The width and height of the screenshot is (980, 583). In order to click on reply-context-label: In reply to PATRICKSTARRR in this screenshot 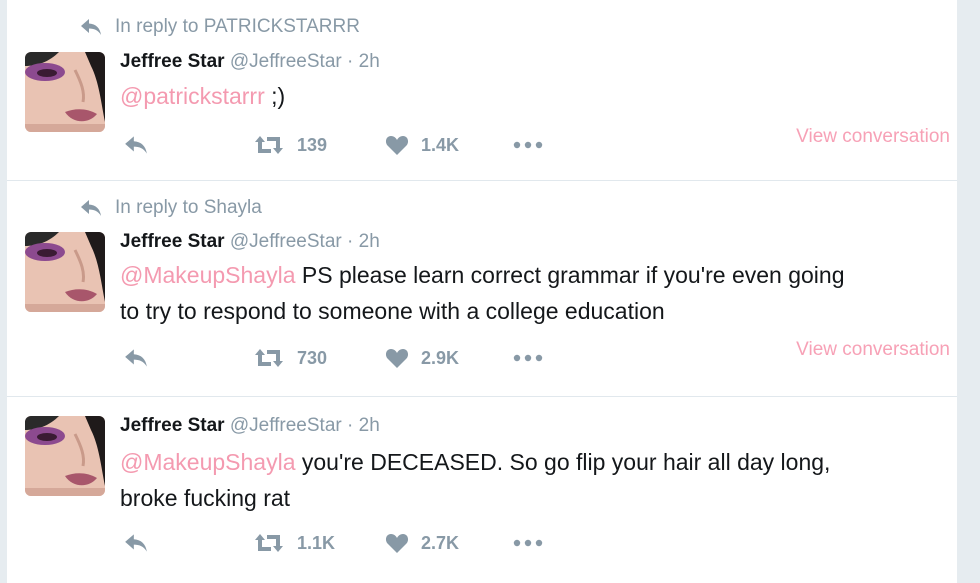, I will do `click(237, 26)`.